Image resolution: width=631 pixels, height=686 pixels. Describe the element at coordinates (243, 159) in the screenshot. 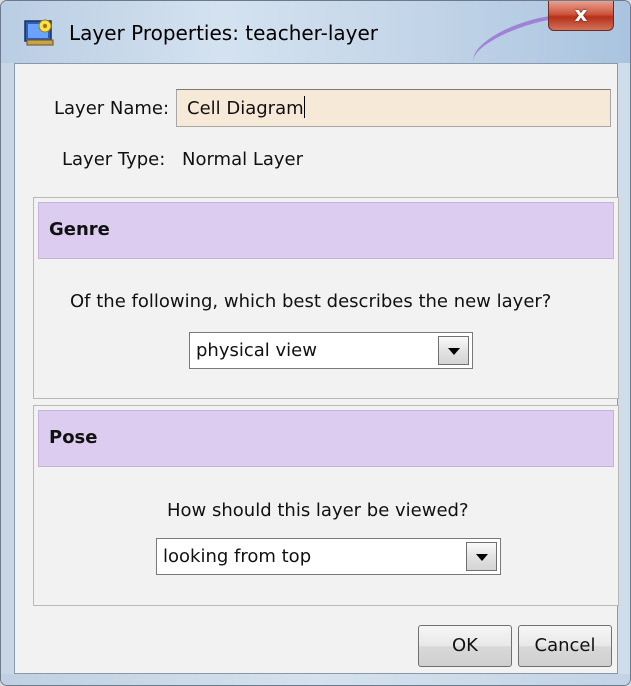

I see `layer-type-value: Normal Layer` at that location.